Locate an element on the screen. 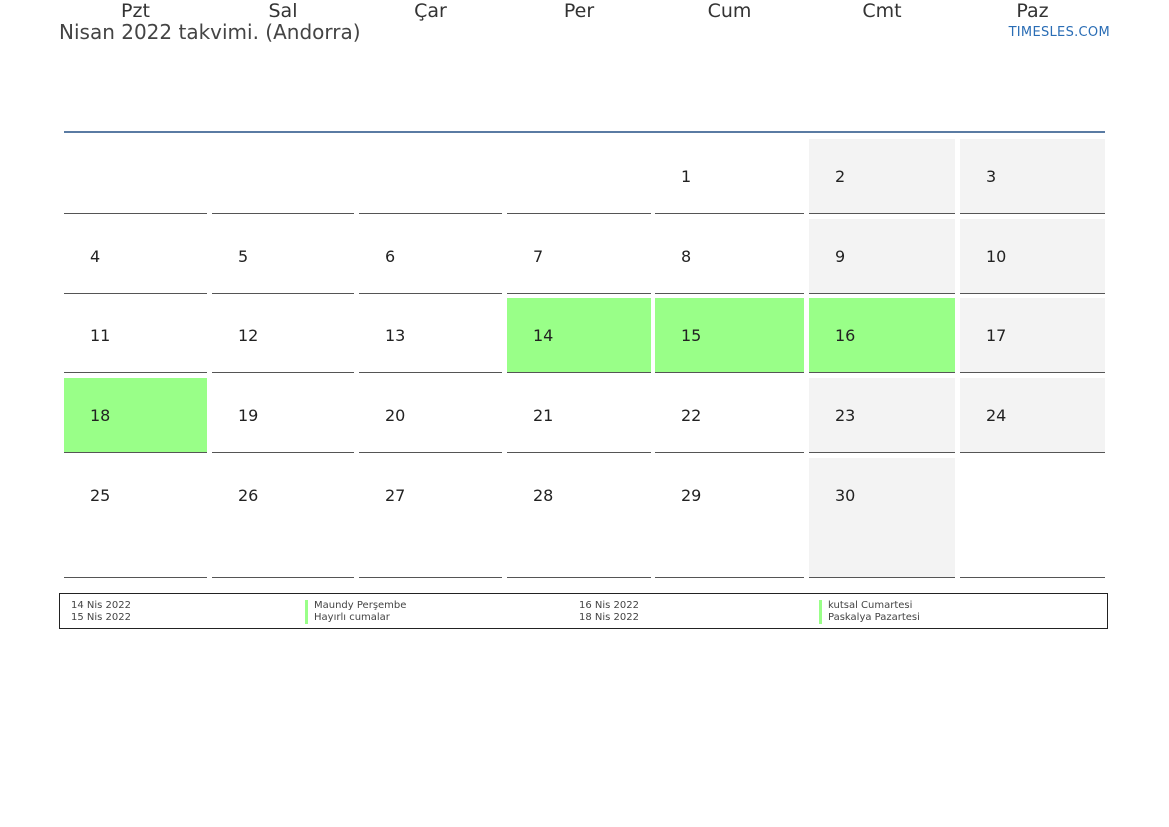  day-number: 23 is located at coordinates (845, 415).